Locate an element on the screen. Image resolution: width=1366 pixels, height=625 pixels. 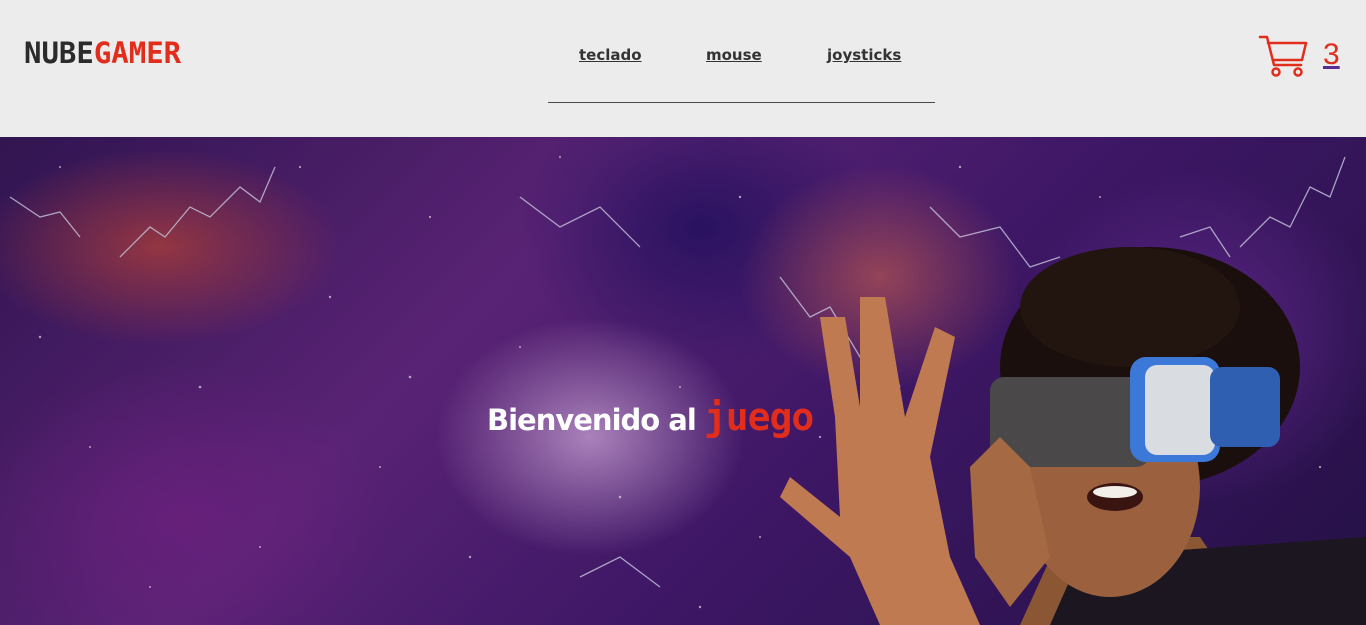
logo-part-nube: NUBE is located at coordinates (59, 53).